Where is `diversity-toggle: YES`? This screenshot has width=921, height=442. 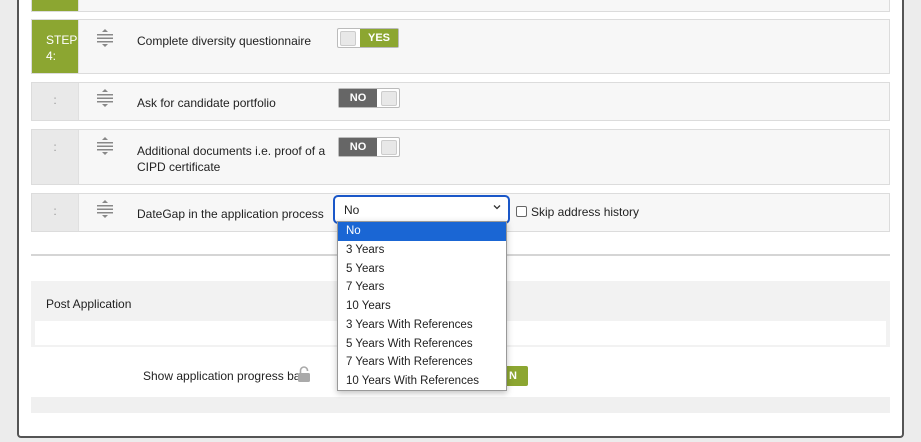
diversity-toggle: YES is located at coordinates (368, 38).